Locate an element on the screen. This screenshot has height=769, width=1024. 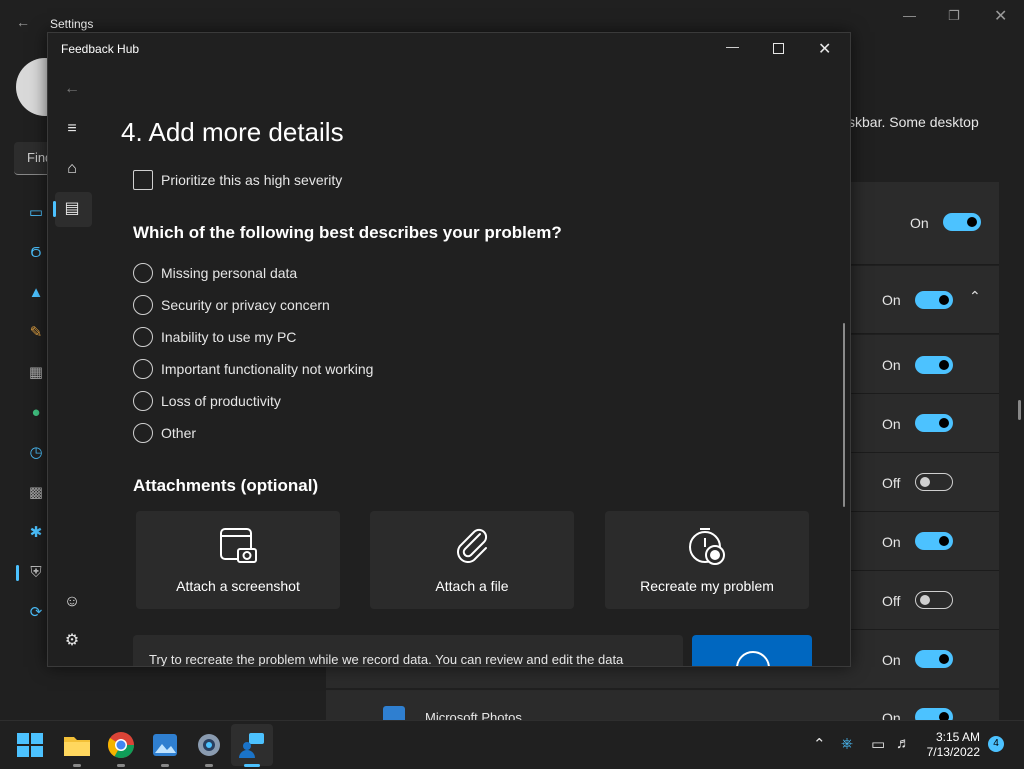
home-icon: ⌂ is located at coordinates (72, 169).